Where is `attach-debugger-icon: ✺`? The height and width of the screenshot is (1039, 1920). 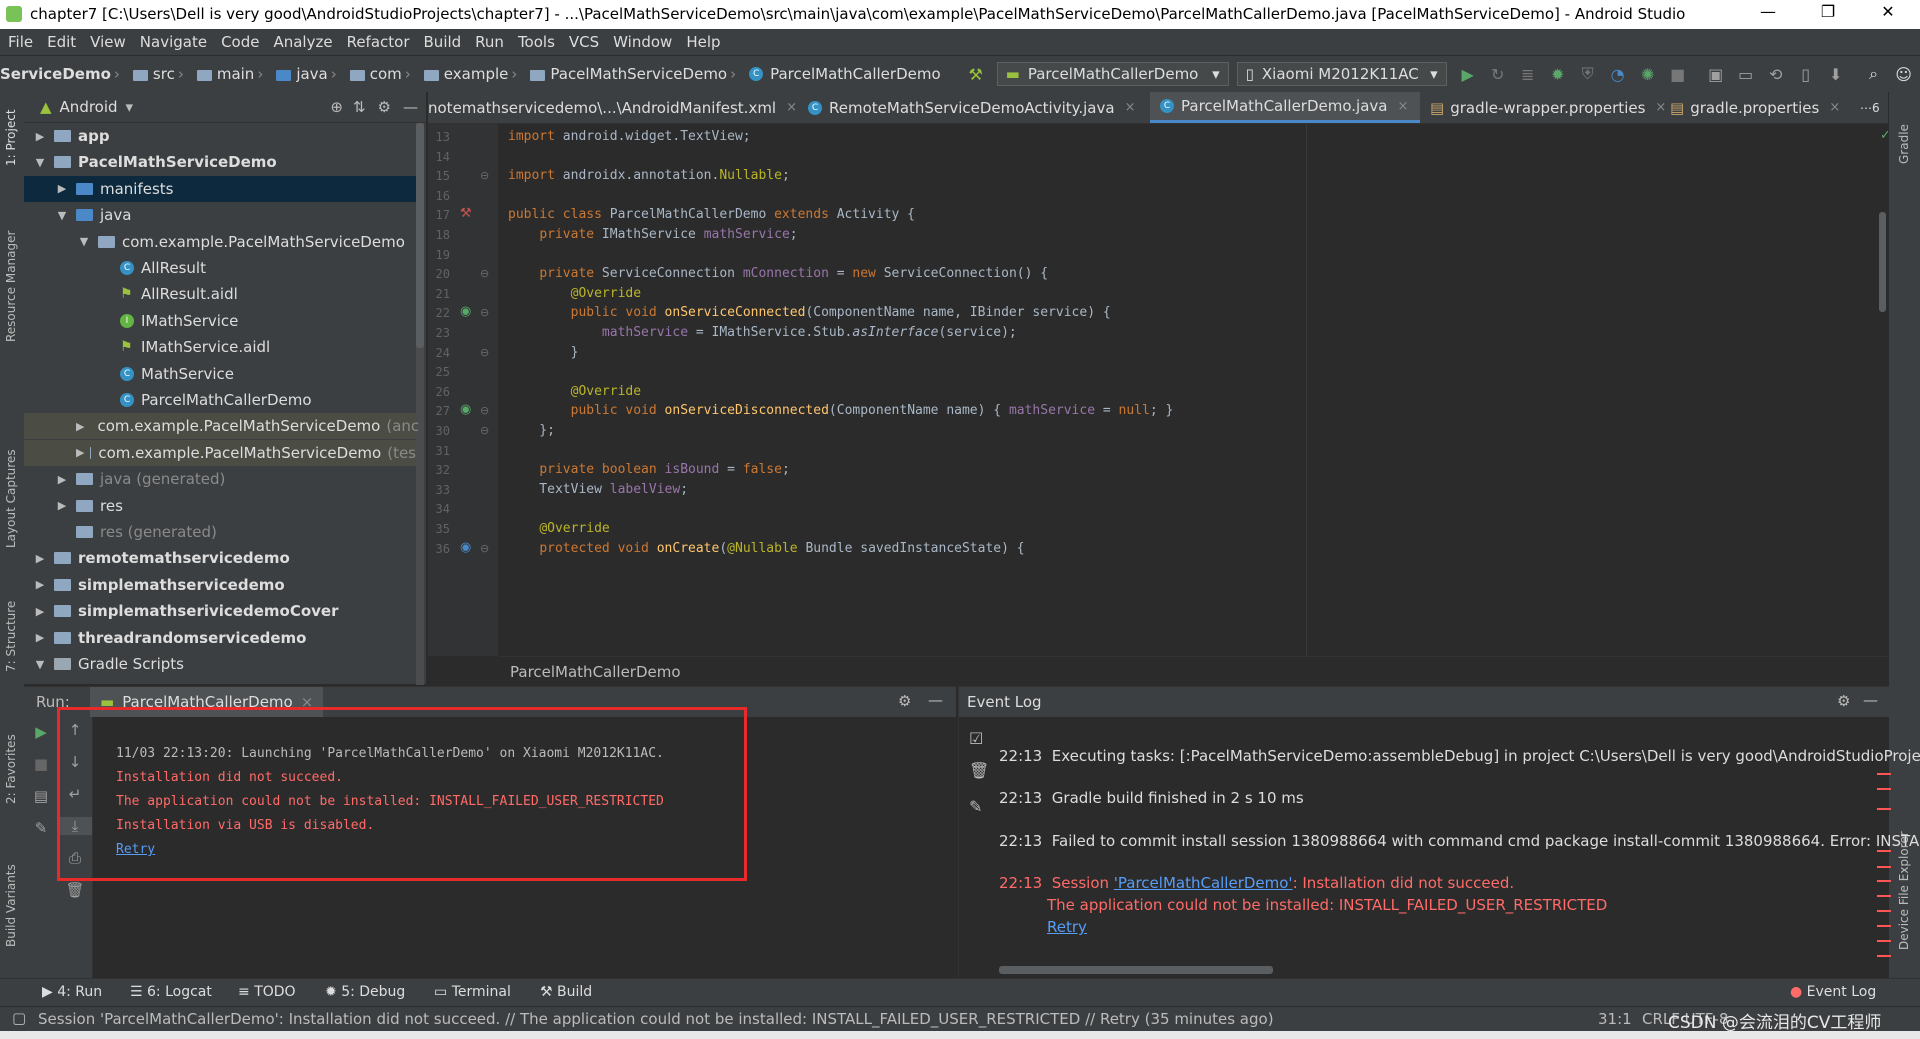 attach-debugger-icon: ✺ is located at coordinates (1648, 74).